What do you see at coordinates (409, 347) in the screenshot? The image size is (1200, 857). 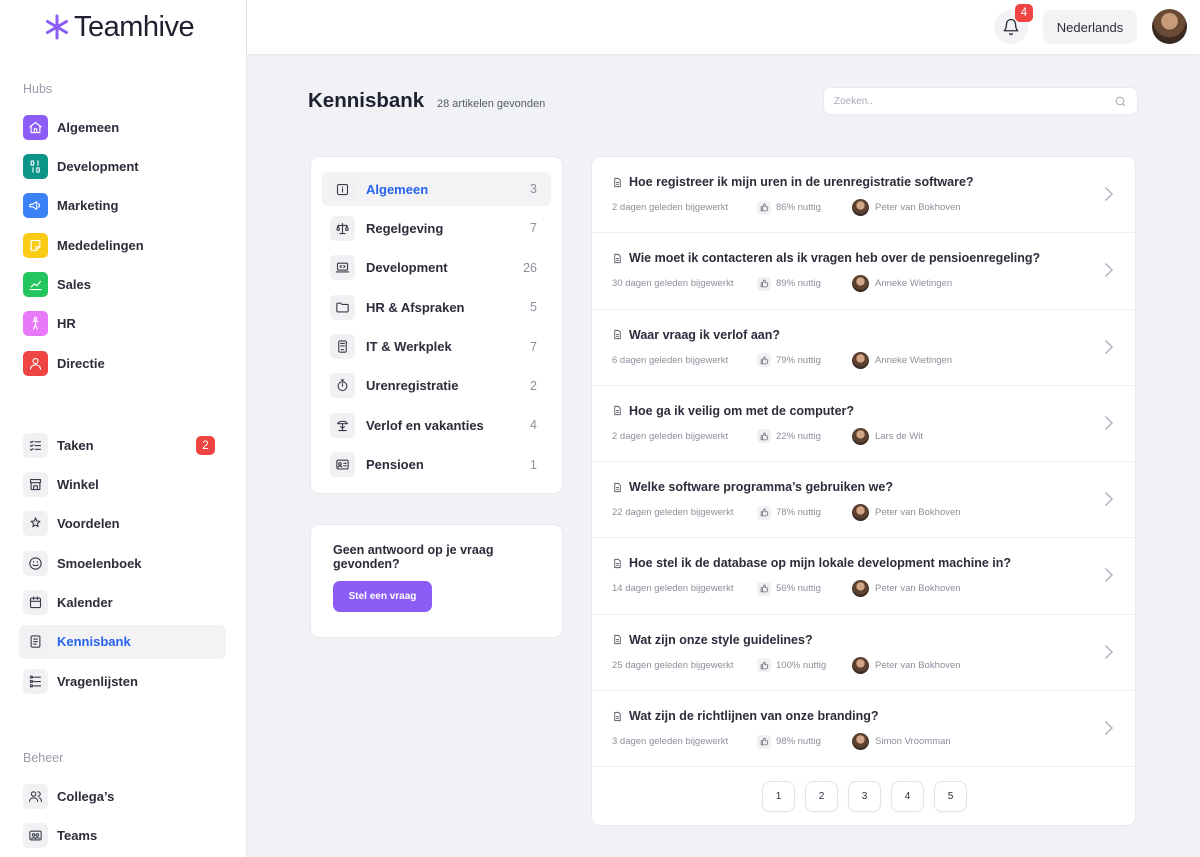 I see `category-name: IT & Werkplek` at bounding box center [409, 347].